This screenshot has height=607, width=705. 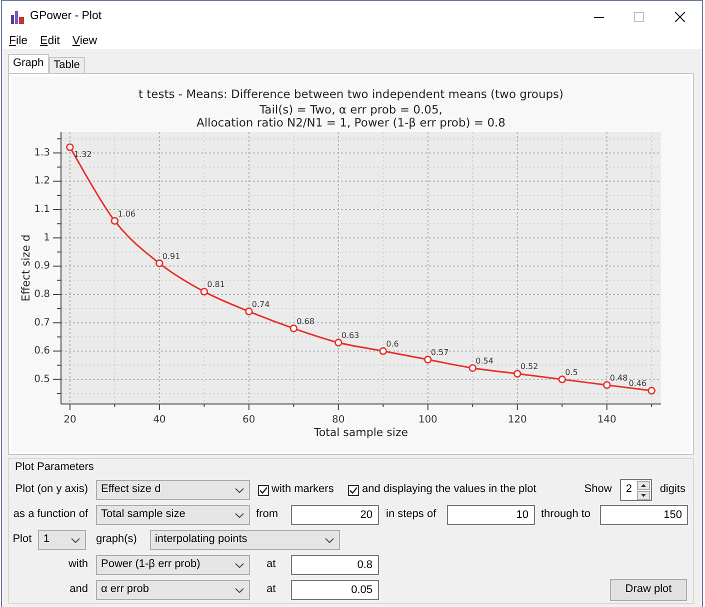 I want to click on menu-item: View, so click(x=85, y=41).